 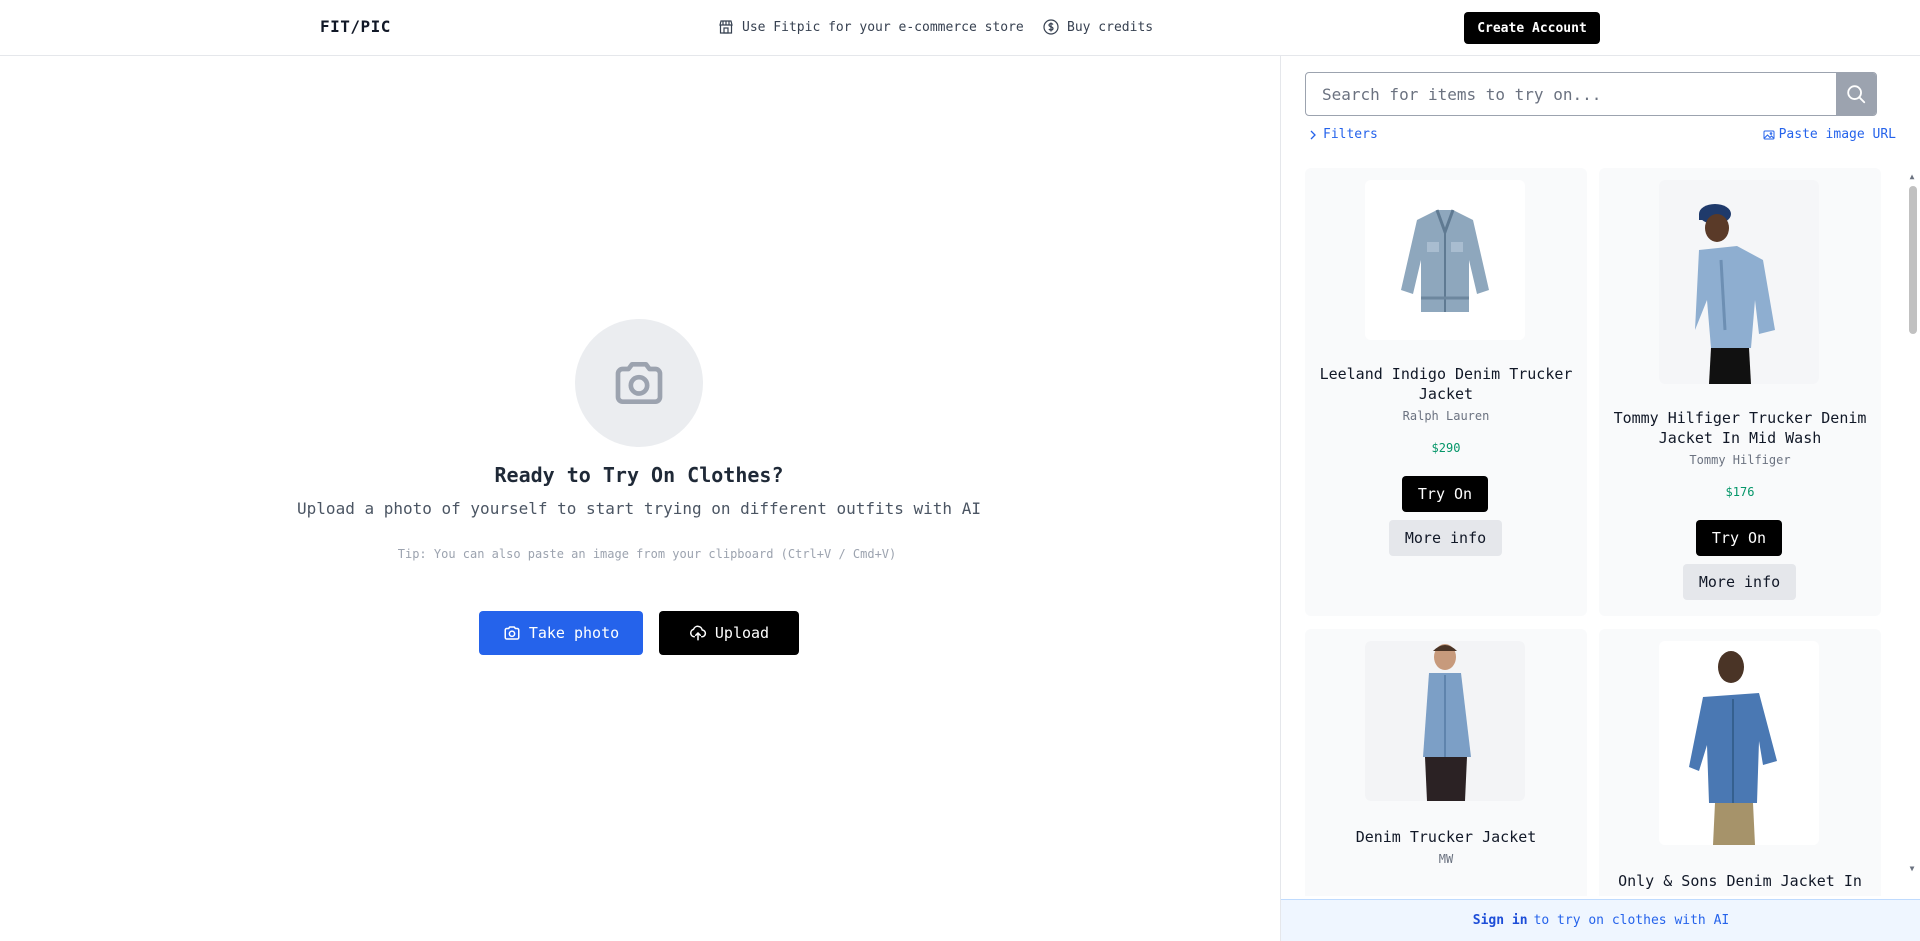 What do you see at coordinates (883, 27) in the screenshot?
I see `ecommerce-link-label: Use Fitpic for your e-commerce store` at bounding box center [883, 27].